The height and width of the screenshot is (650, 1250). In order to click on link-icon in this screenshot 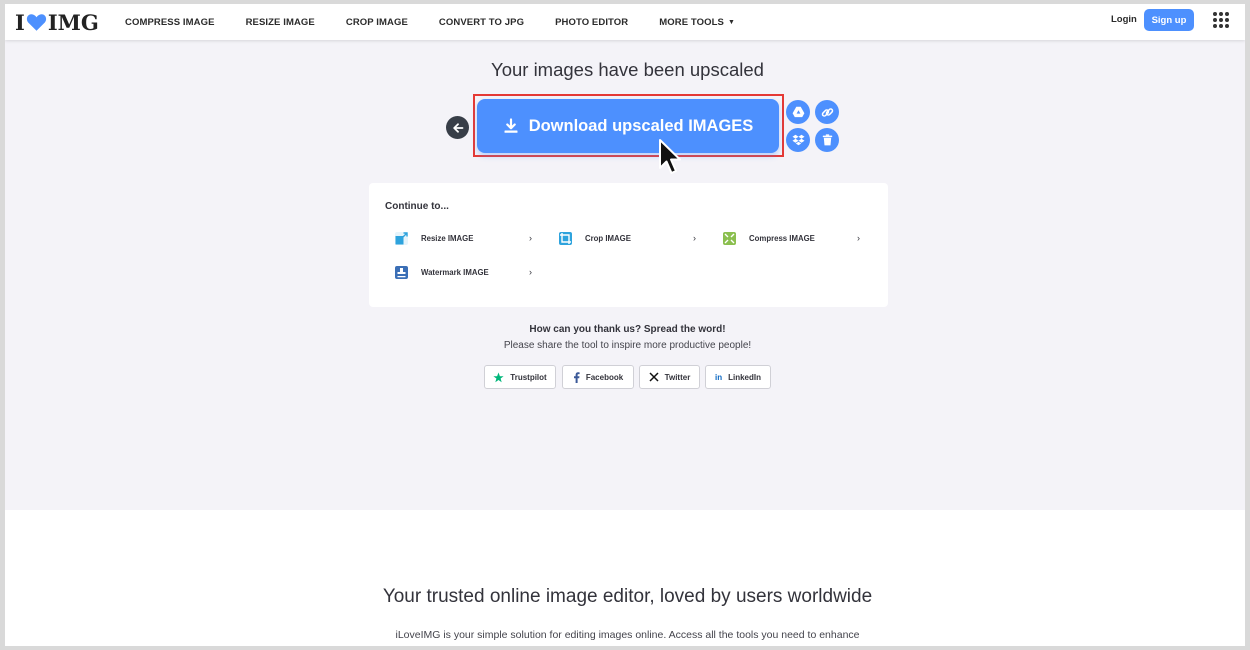, I will do `click(827, 112)`.